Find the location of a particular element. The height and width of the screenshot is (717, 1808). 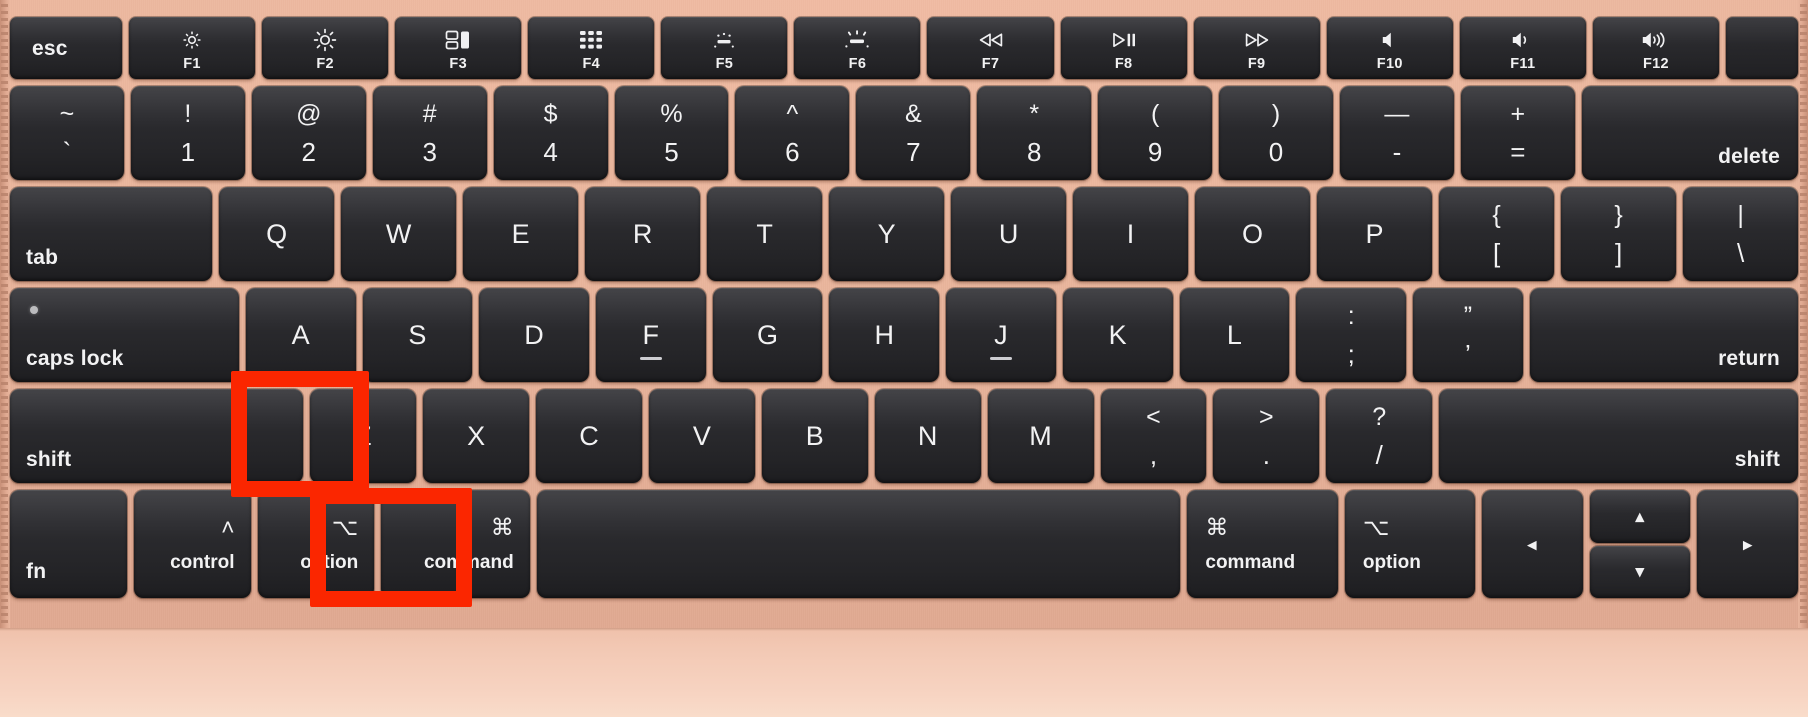

key-option-left: ⌥ option is located at coordinates (316, 544).